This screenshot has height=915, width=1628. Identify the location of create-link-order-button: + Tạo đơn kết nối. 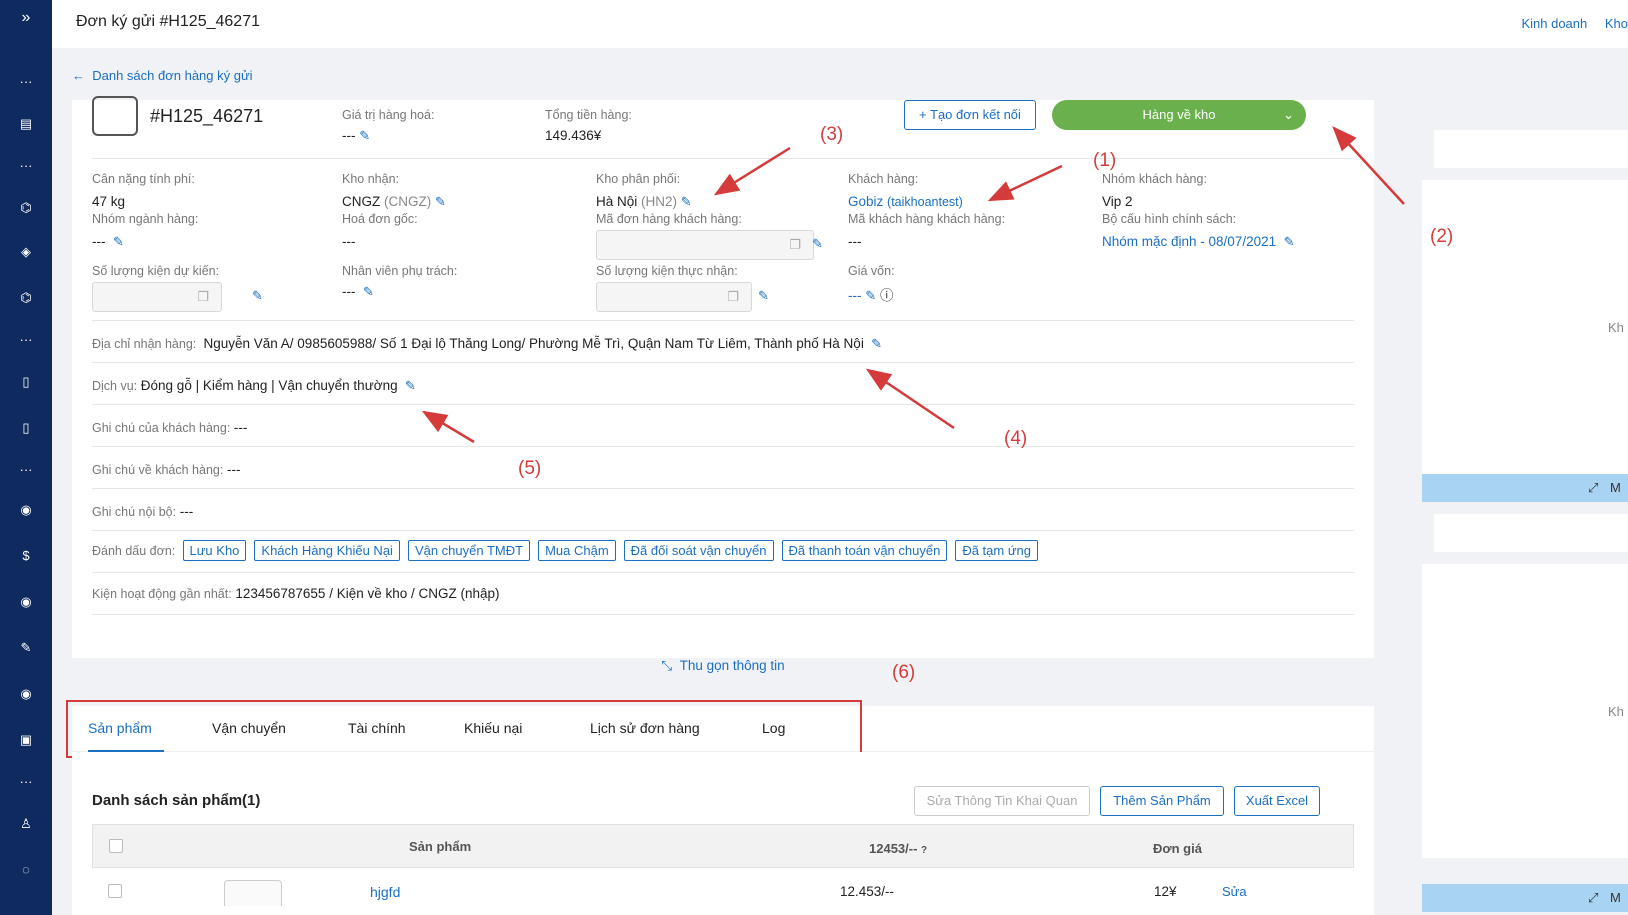
(970, 115).